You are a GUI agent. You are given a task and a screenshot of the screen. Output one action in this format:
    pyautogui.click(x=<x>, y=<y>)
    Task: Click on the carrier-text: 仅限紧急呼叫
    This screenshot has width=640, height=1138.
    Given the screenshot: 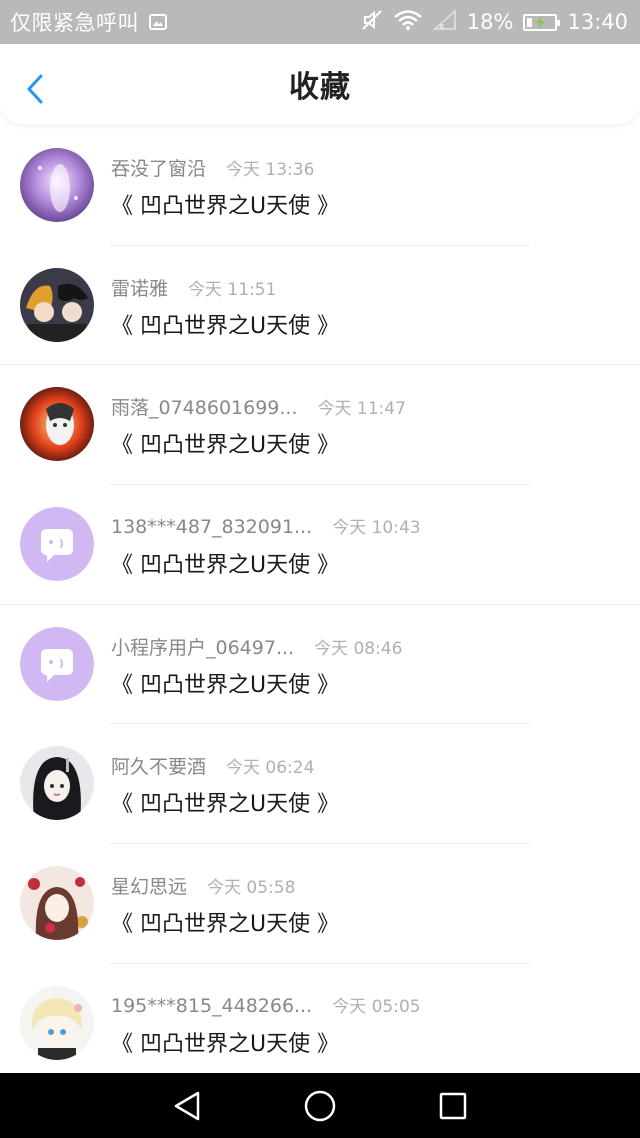 What is the action you would take?
    pyautogui.click(x=74, y=23)
    